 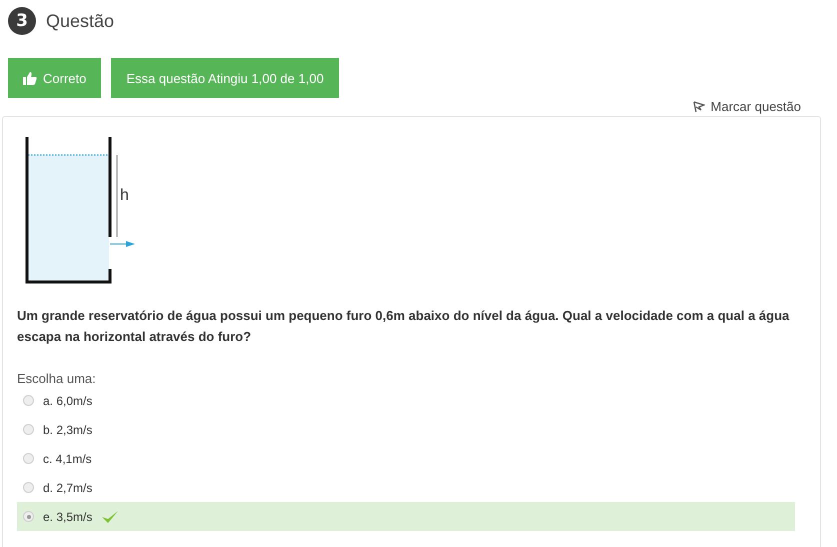 What do you see at coordinates (124, 196) in the screenshot?
I see `height-label: h` at bounding box center [124, 196].